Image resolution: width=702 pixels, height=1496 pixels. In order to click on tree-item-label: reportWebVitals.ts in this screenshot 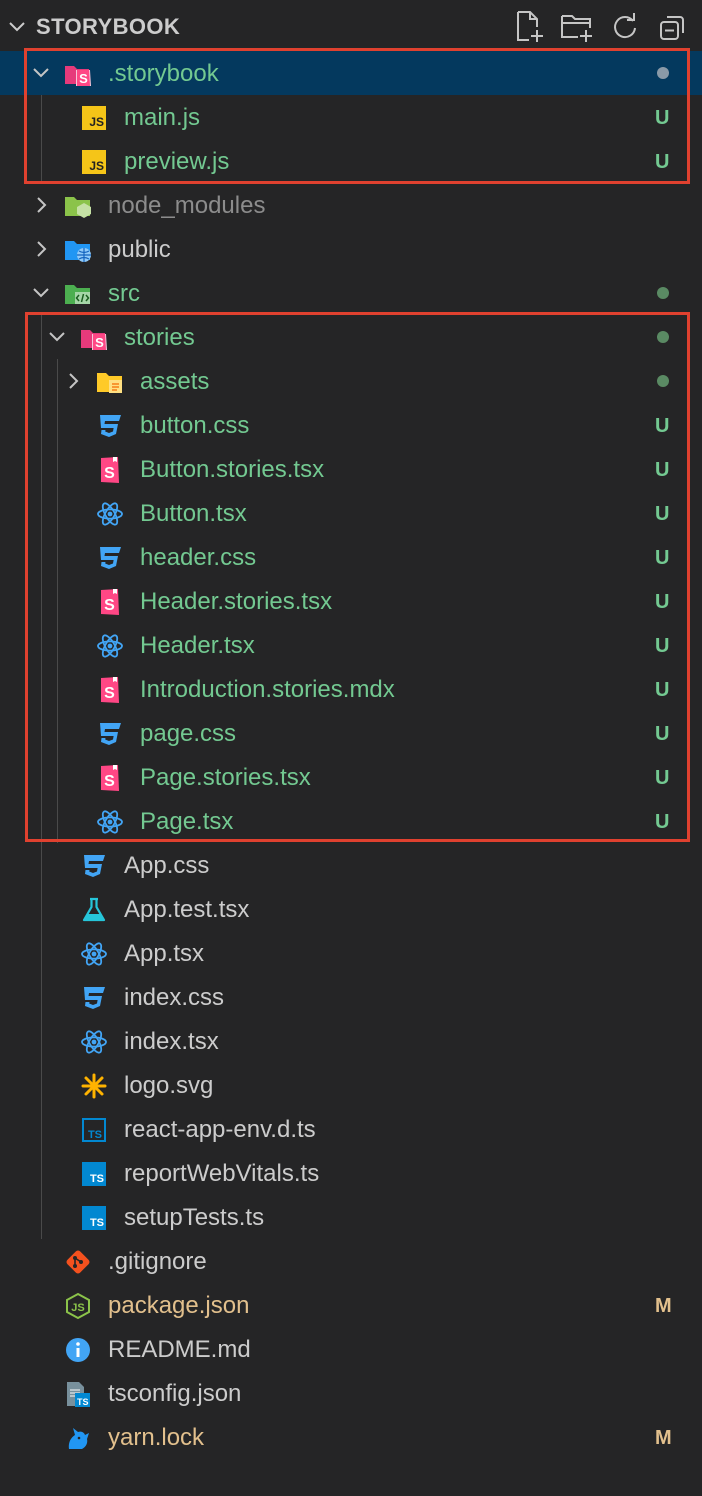, I will do `click(222, 1173)`.